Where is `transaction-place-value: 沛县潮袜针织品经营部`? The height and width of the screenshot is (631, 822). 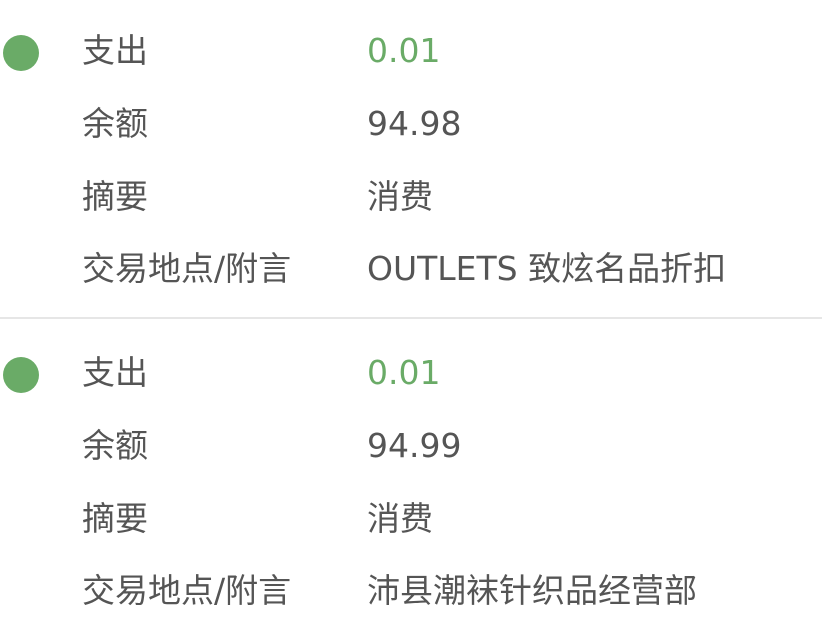
transaction-place-value: 沛县潮袜针织品经营部 is located at coordinates (532, 590).